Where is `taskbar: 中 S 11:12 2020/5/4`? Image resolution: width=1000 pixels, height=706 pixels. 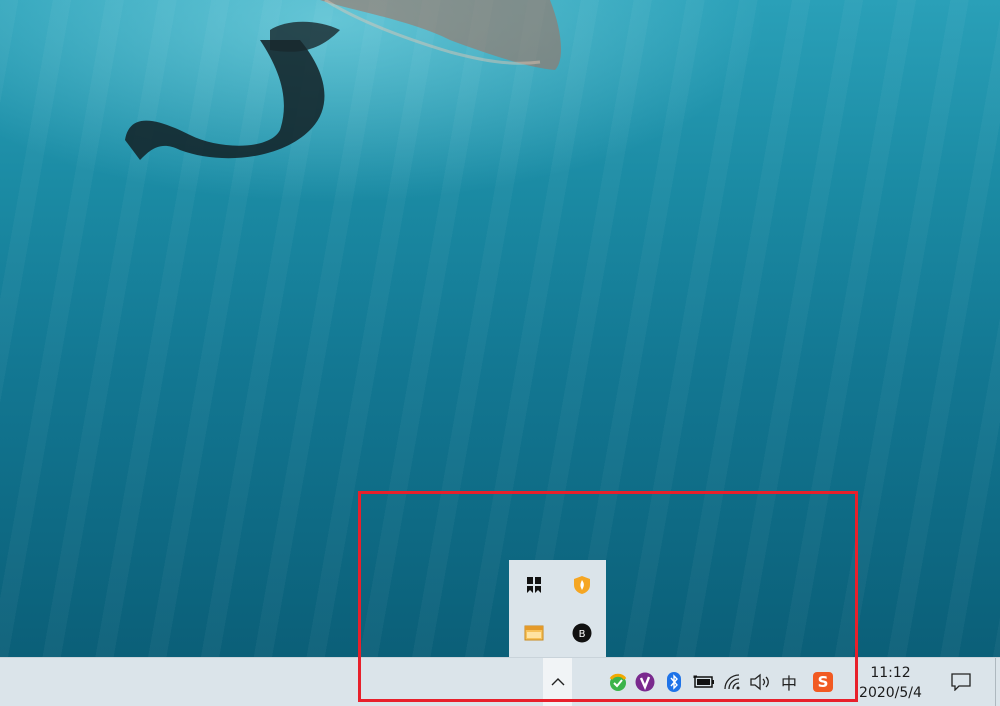 taskbar: 中 S 11:12 2020/5/4 is located at coordinates (500, 681).